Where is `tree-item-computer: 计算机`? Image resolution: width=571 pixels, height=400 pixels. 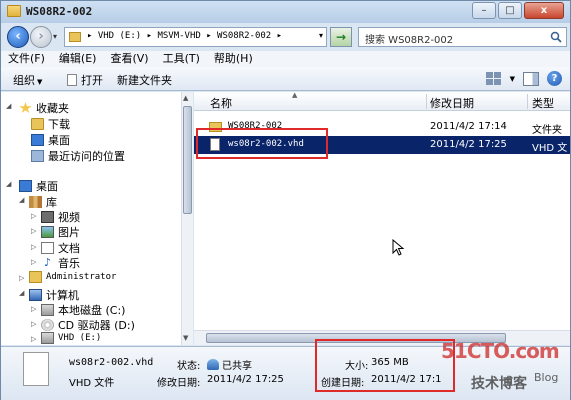
tree-item-computer: 计算机 is located at coordinates (54, 295).